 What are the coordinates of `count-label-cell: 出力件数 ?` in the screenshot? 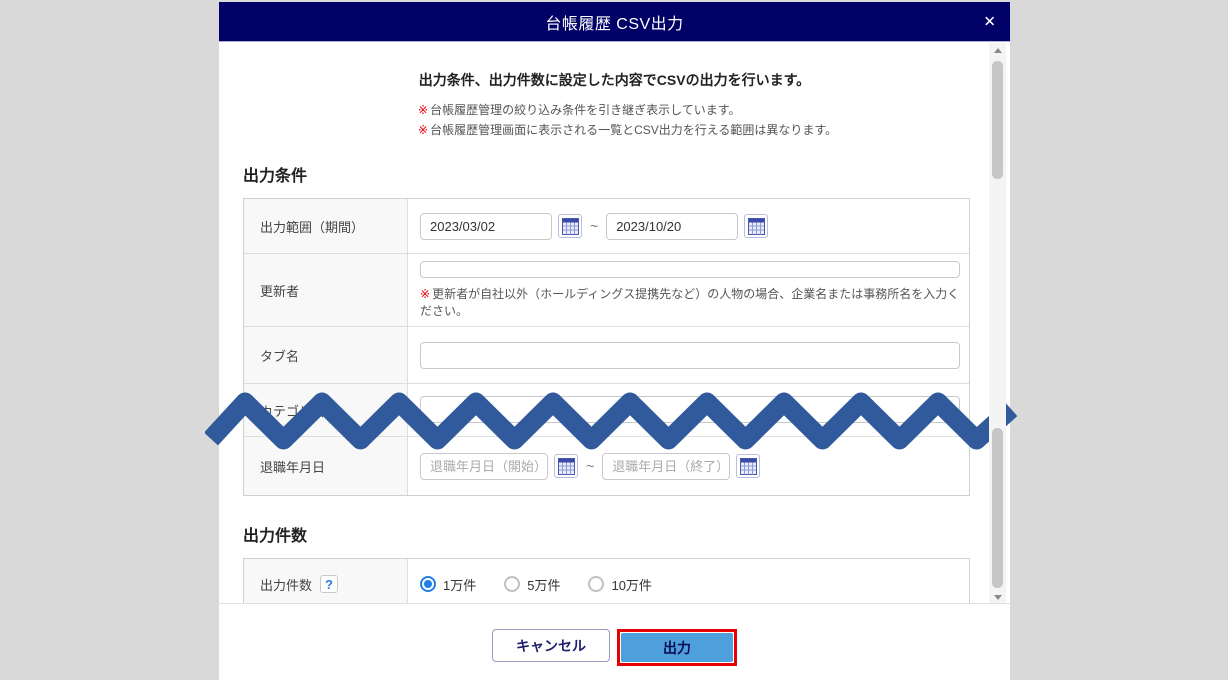 It's located at (326, 581).